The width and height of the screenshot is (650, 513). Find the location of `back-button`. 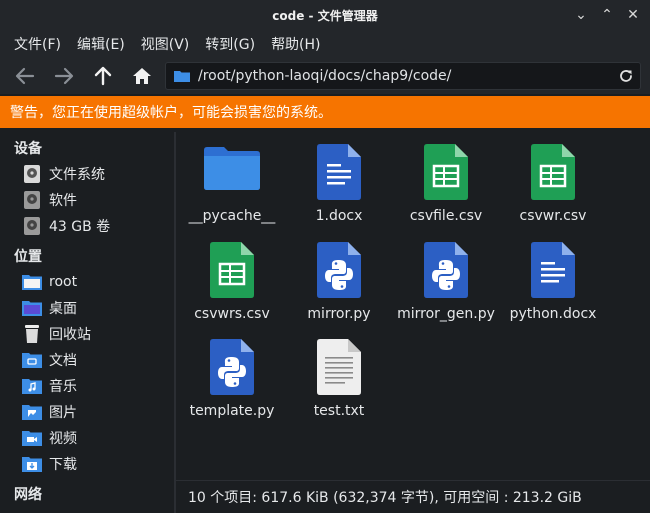

back-button is located at coordinates (25, 76).